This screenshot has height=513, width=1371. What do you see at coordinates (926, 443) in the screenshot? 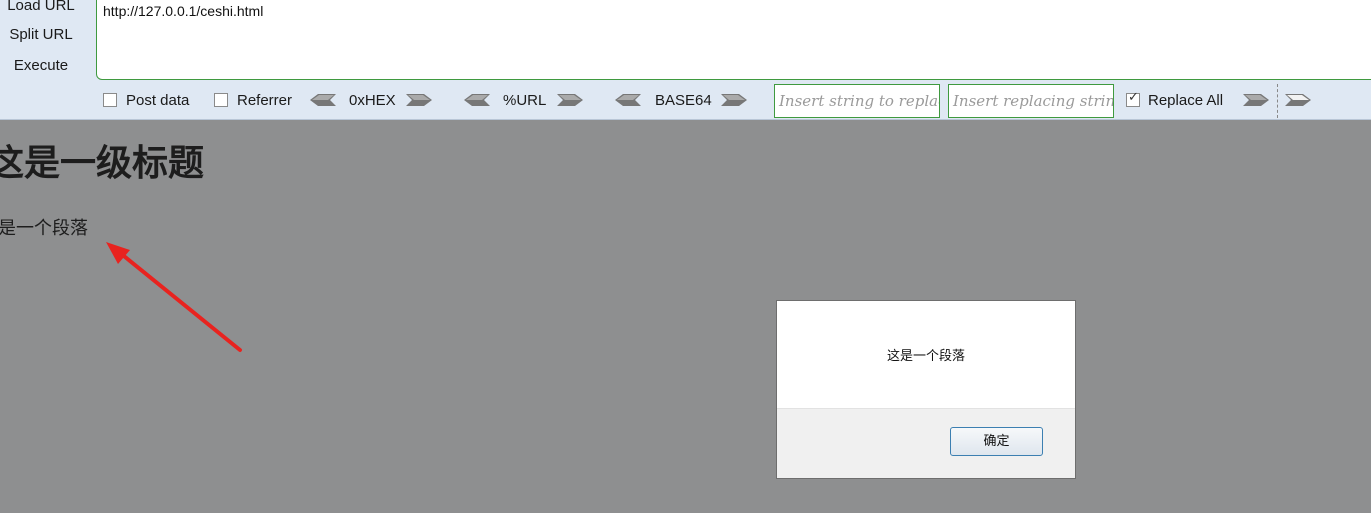
I see `alert-footer: 确定` at bounding box center [926, 443].